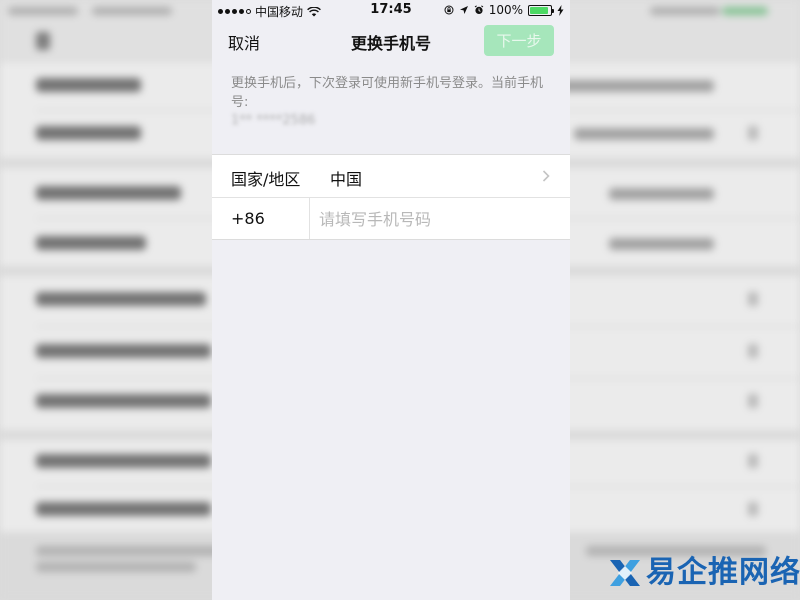 The height and width of the screenshot is (600, 800). I want to click on watermark-text: 易企推网络, so click(723, 572).